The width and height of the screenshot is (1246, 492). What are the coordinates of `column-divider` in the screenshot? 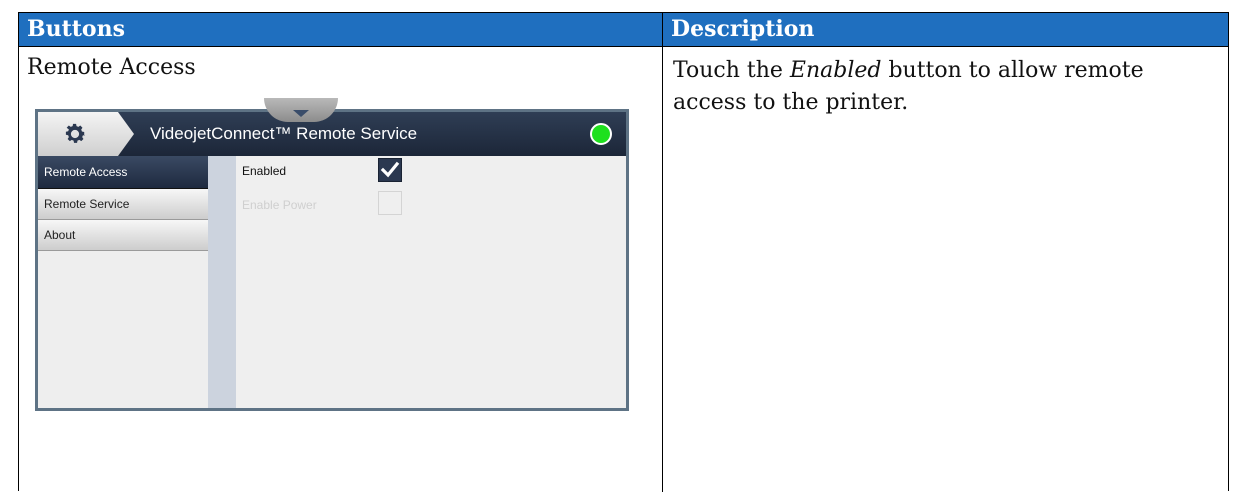 It's located at (662, 269).